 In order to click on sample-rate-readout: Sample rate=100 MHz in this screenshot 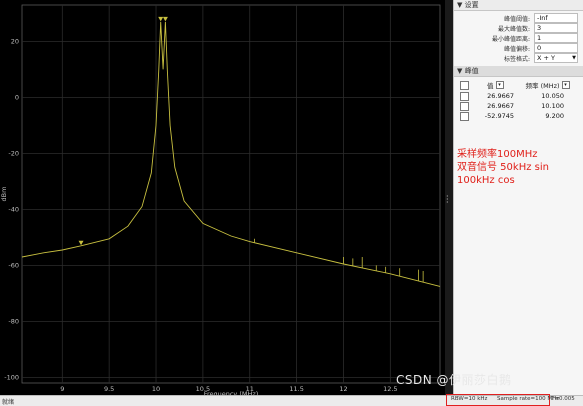, I will do `click(528, 399)`.